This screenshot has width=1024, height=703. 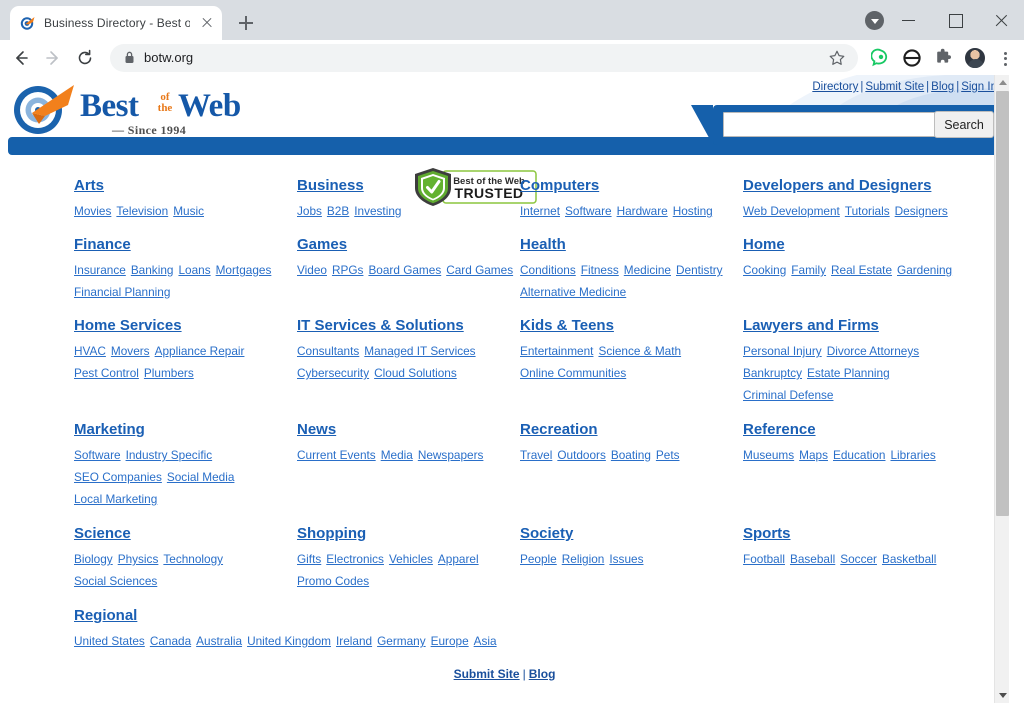 I want to click on minimize-button, so click(x=909, y=20).